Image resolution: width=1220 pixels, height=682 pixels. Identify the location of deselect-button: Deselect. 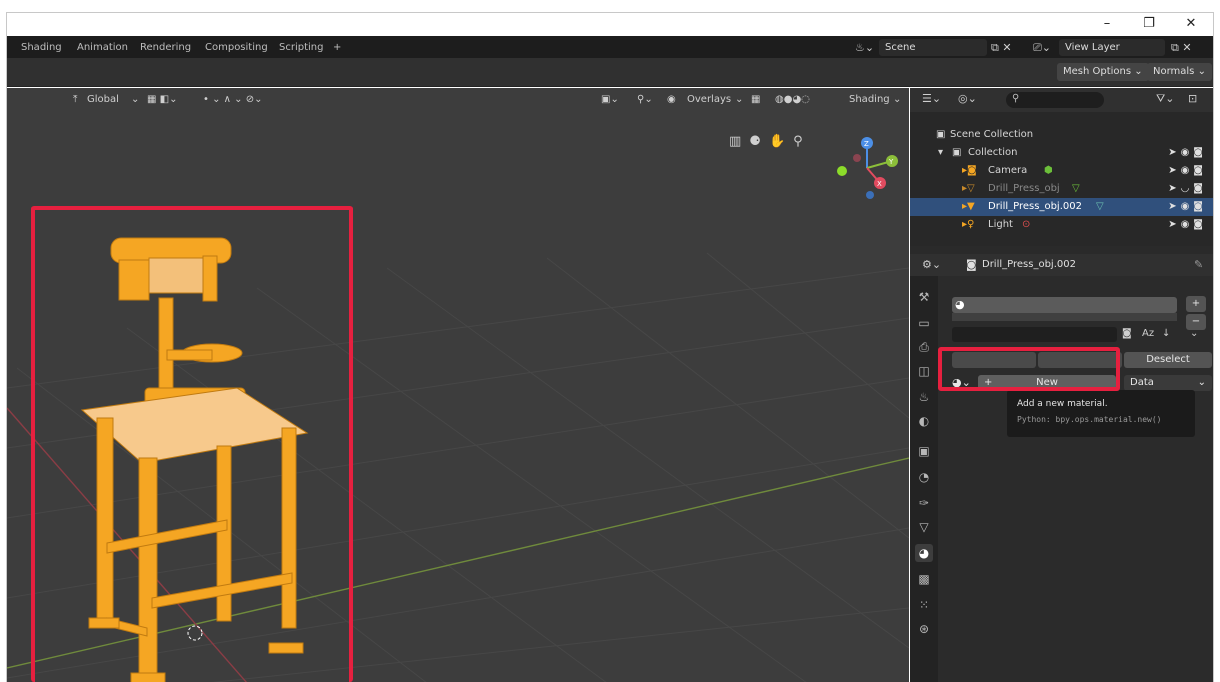
(1168, 360).